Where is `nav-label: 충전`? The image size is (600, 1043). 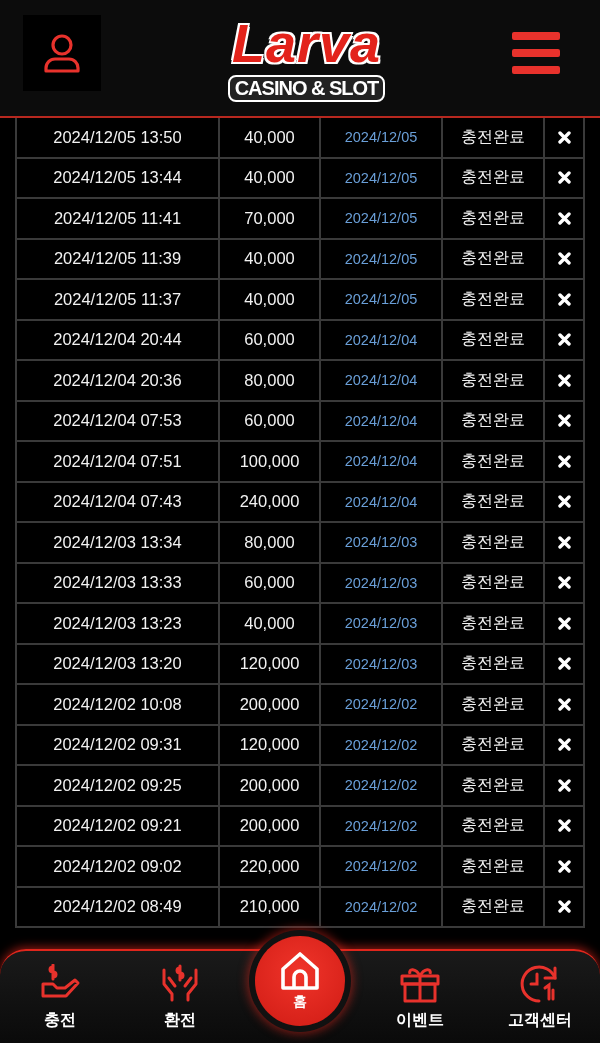 nav-label: 충전 is located at coordinates (60, 1020).